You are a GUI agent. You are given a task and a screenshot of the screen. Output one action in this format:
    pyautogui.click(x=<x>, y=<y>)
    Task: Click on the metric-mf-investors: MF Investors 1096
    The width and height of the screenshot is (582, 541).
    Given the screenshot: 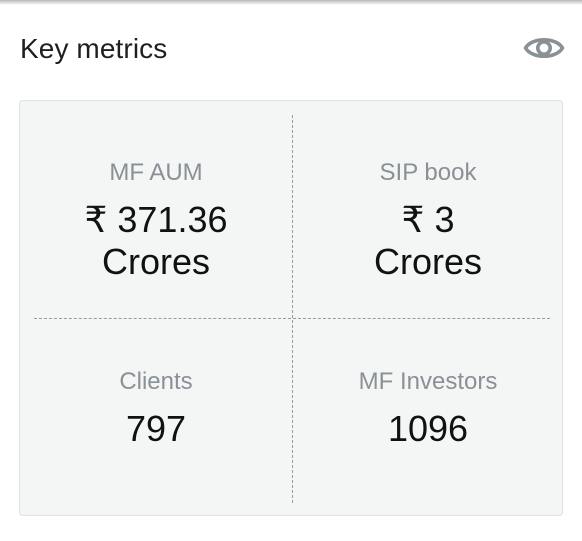 What is the action you would take?
    pyautogui.click(x=428, y=408)
    